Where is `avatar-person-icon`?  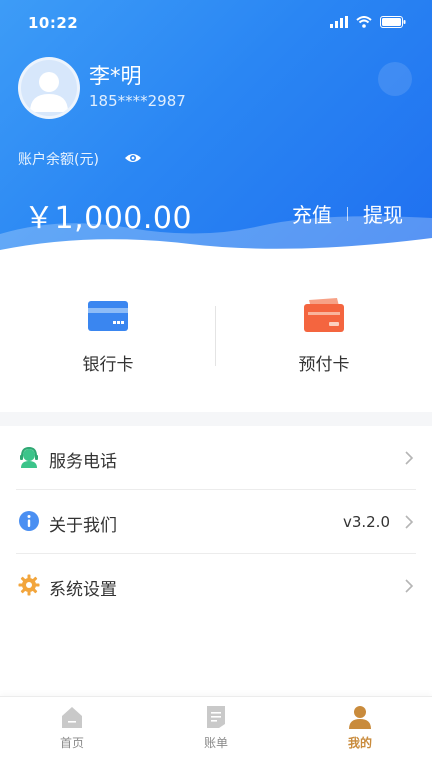
avatar-person-icon is located at coordinates (49, 92).